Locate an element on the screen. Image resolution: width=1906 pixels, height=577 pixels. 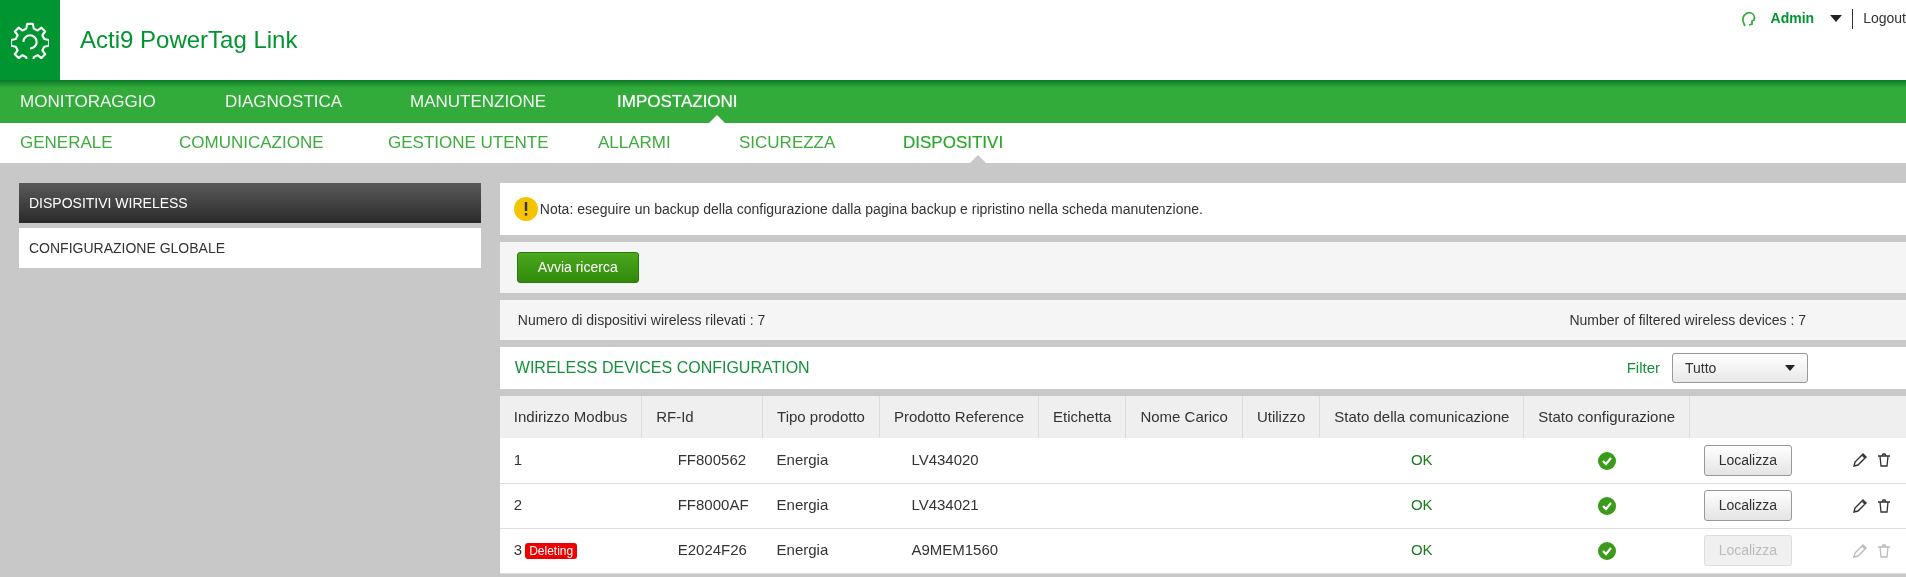
status-badge: Deleting is located at coordinates (551, 551).